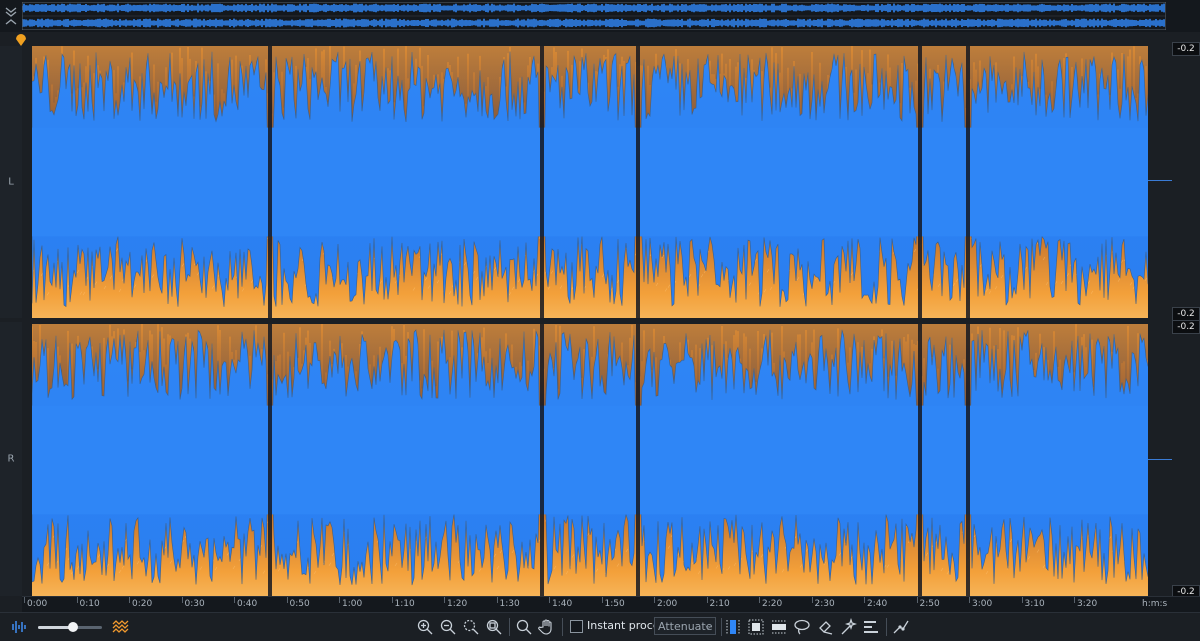 The height and width of the screenshot is (641, 1200). What do you see at coordinates (562, 604) in the screenshot?
I see `ruler-tick-label: 1:40` at bounding box center [562, 604].